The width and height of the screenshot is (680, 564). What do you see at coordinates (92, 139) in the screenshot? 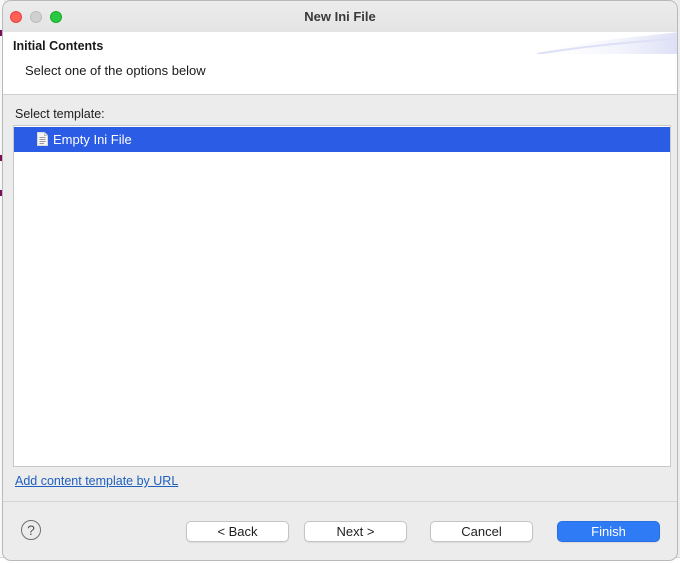
I see `template-item-label: Empty Ini File` at bounding box center [92, 139].